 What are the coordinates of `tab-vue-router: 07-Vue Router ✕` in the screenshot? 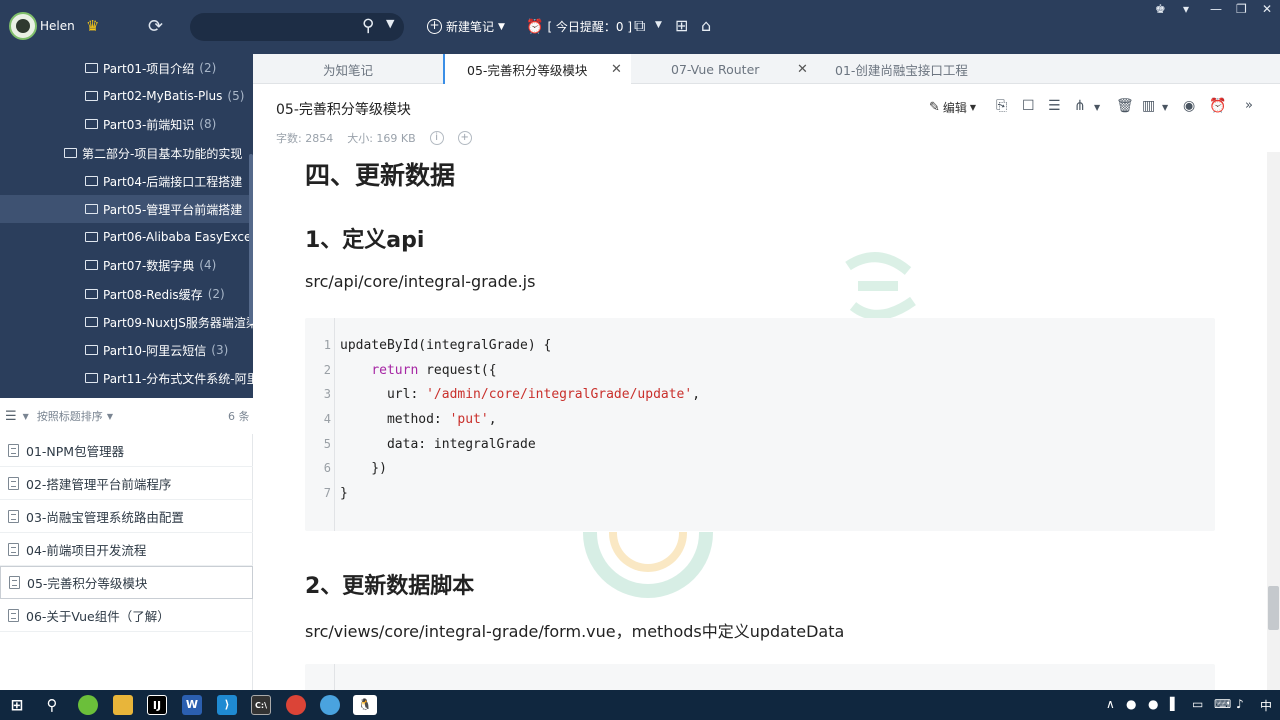 It's located at (724, 69).